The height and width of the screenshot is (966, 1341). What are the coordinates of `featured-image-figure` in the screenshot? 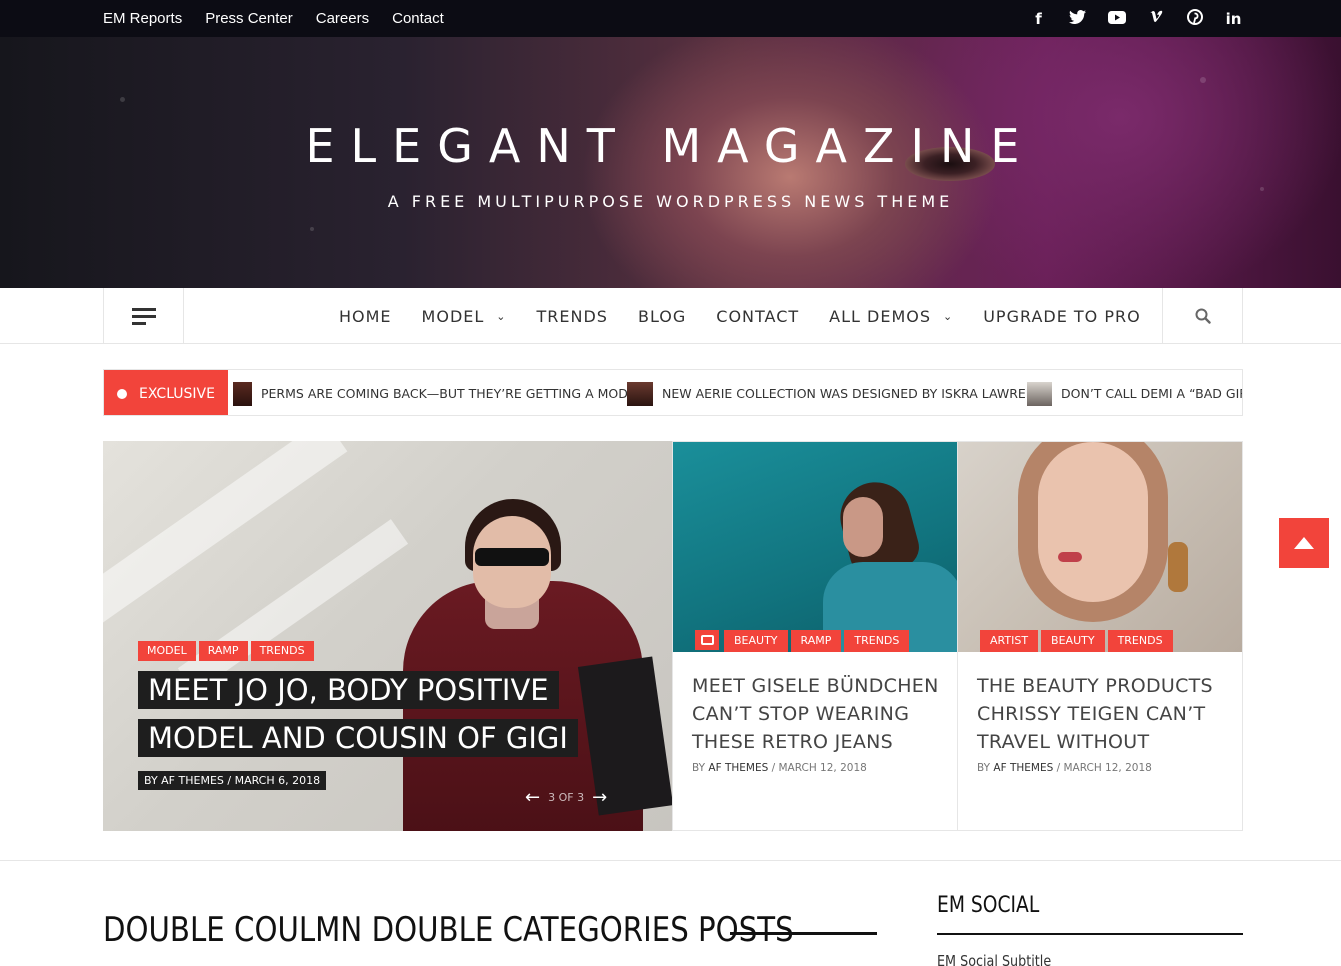 It's located at (512, 557).